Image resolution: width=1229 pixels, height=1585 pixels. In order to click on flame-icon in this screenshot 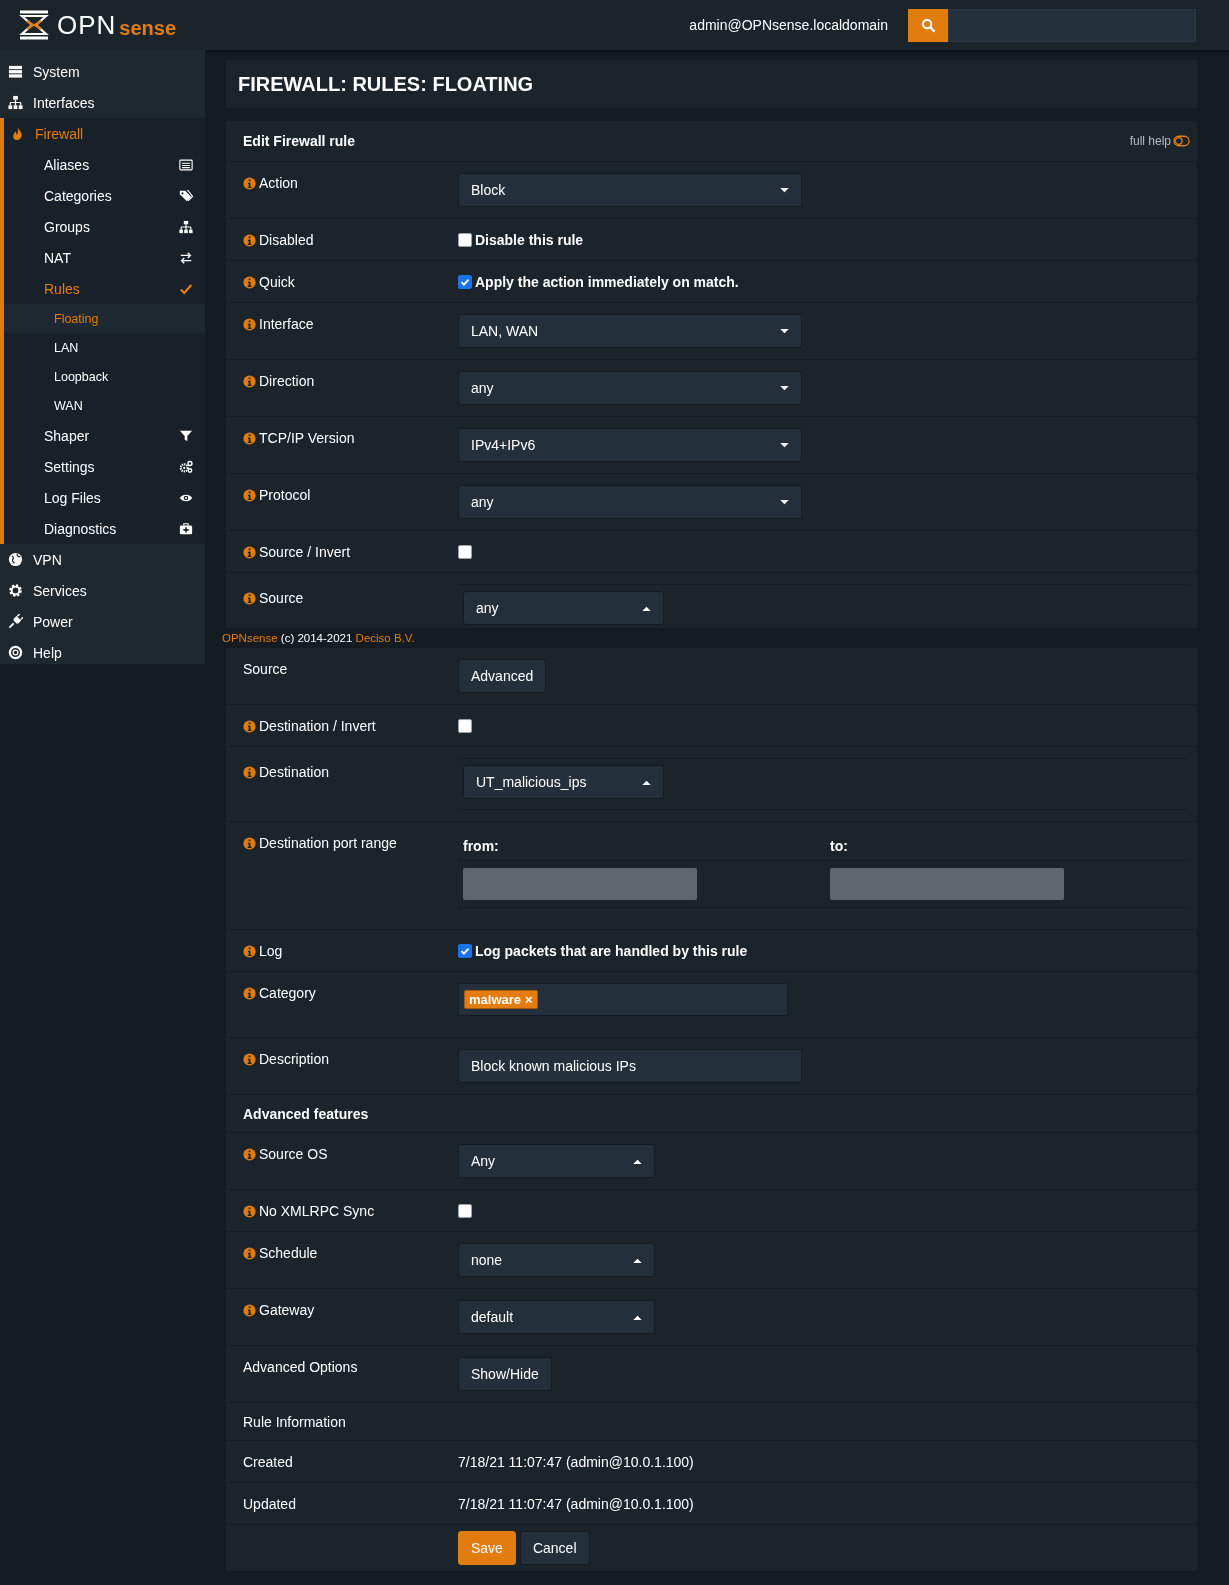, I will do `click(17, 133)`.